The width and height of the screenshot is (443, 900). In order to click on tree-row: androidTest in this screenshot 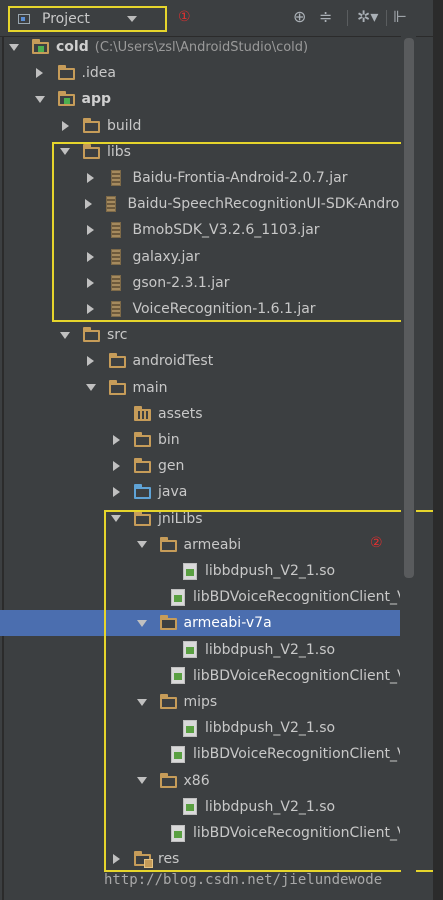, I will do `click(200, 361)`.